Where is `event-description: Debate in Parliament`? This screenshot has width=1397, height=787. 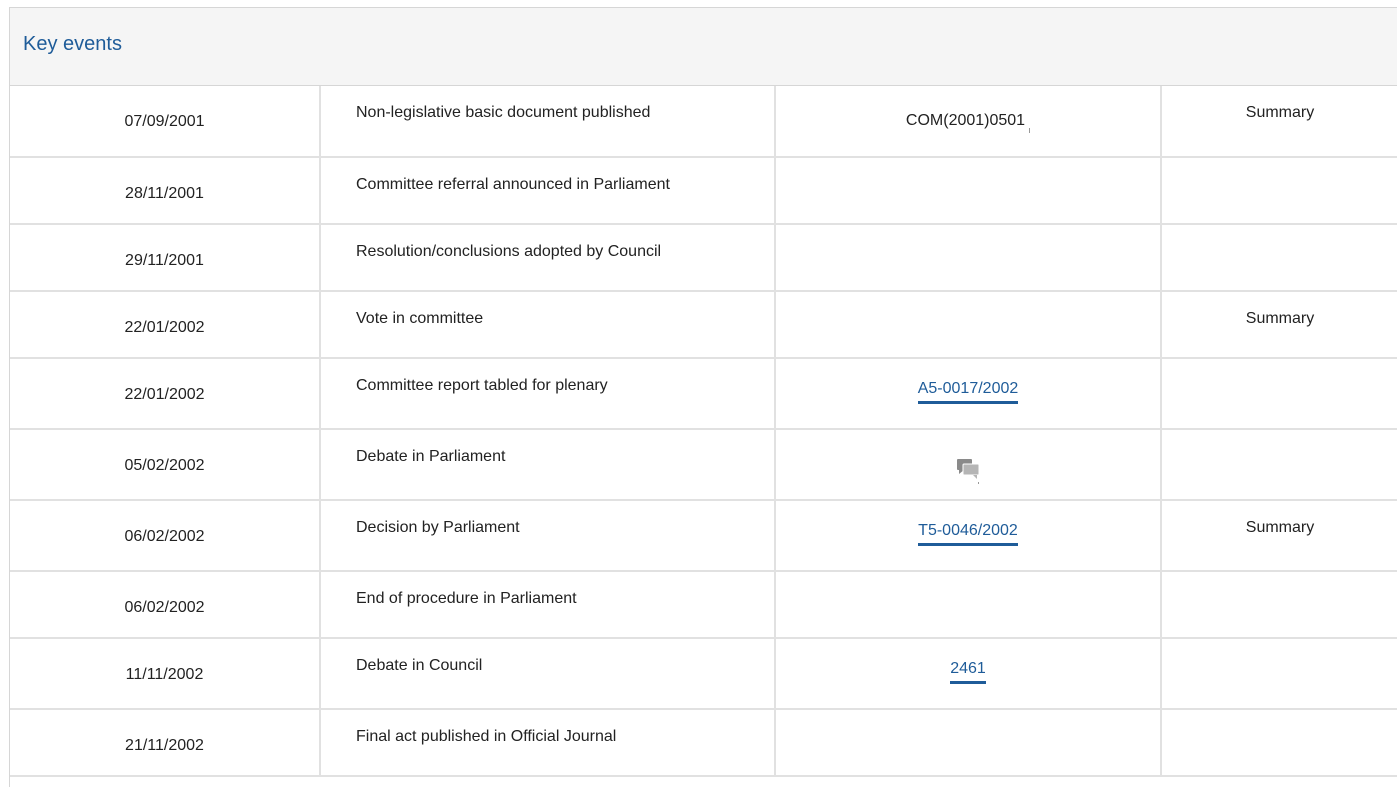 event-description: Debate in Parliament is located at coordinates (548, 465).